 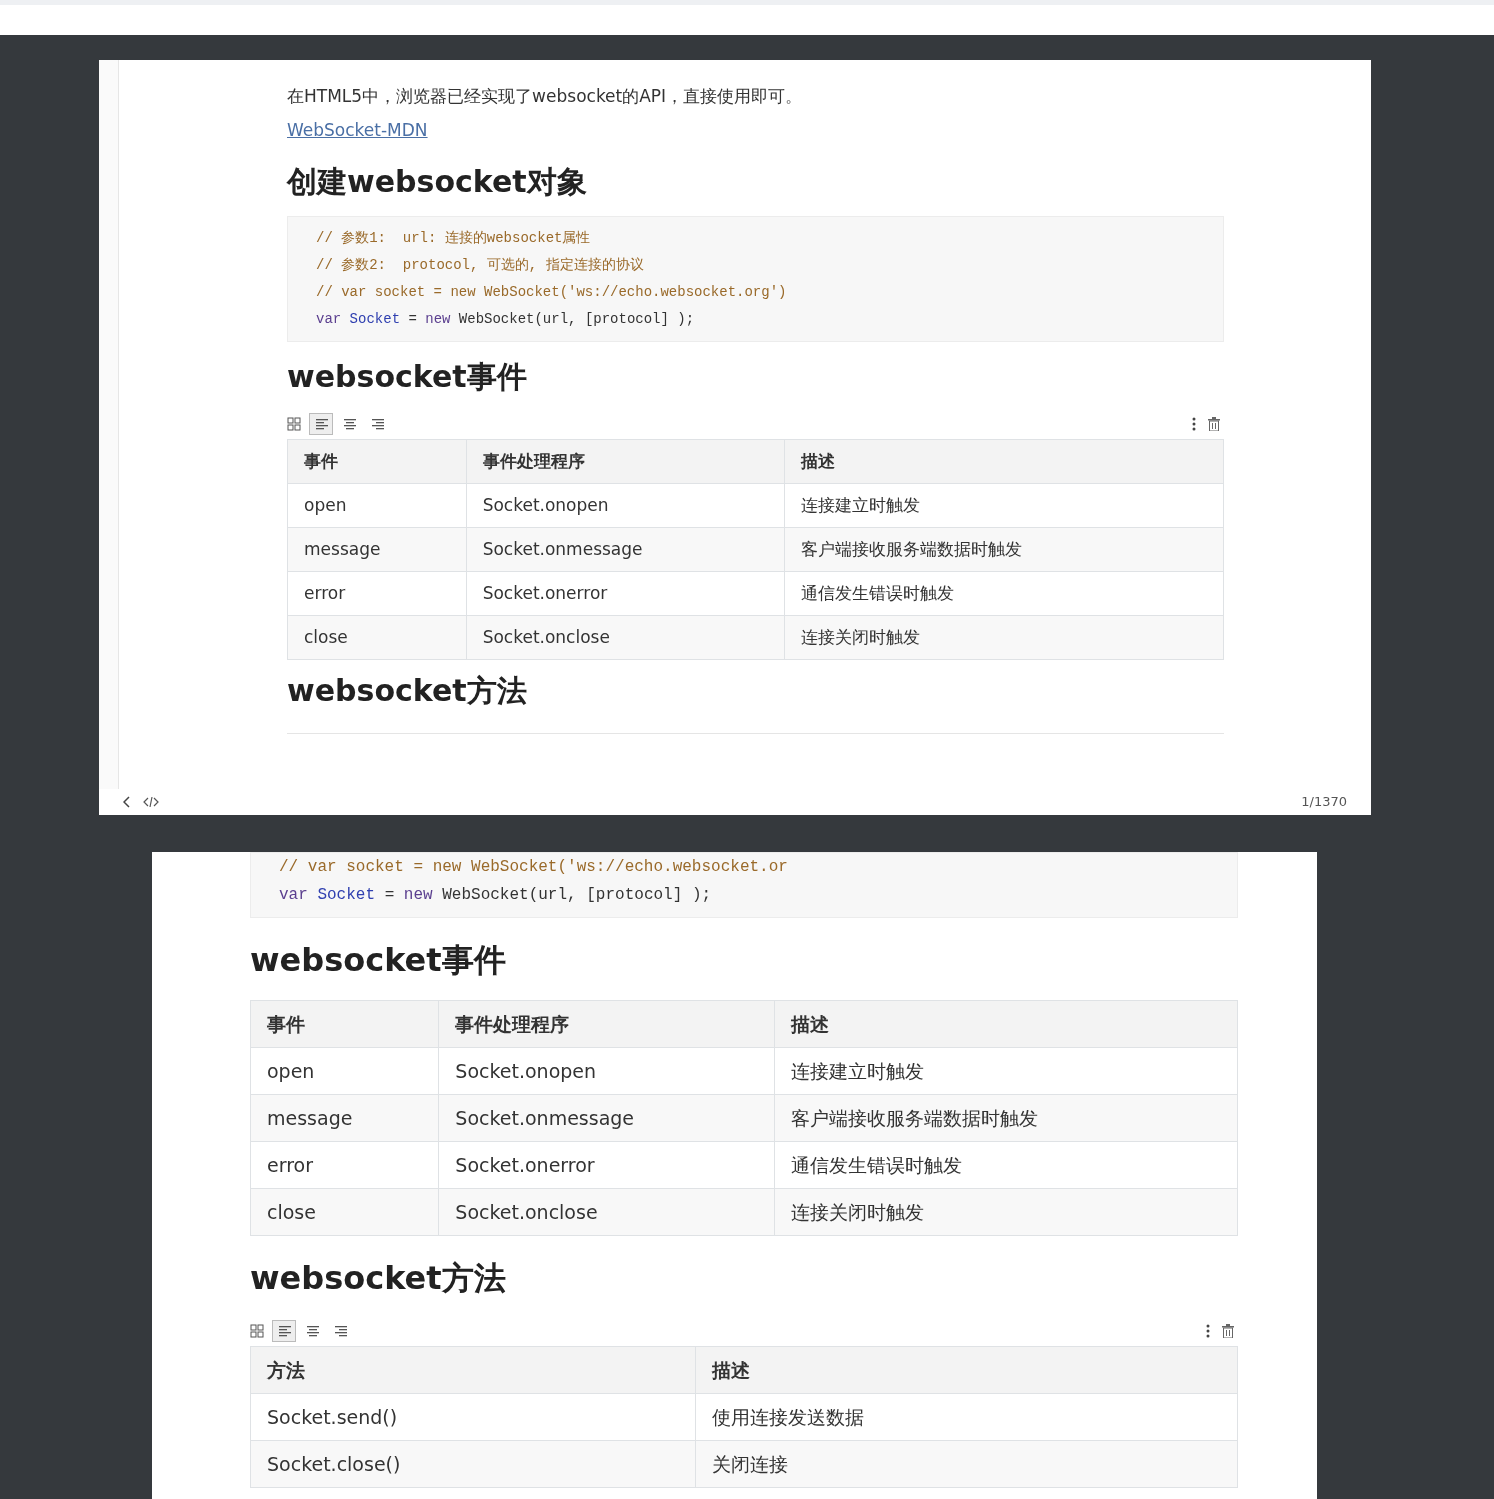 I want to click on page-counter: 1/1370, so click(x=1324, y=802).